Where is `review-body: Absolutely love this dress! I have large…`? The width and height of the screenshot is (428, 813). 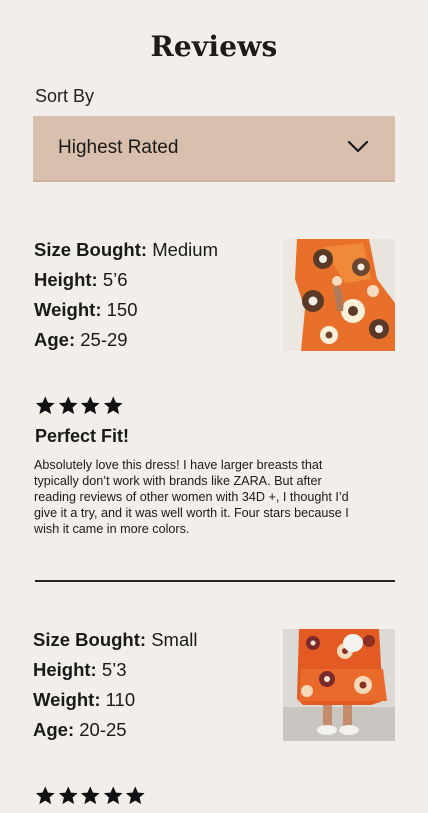
review-body: Absolutely love this dress! I have large… is located at coordinates (191, 497).